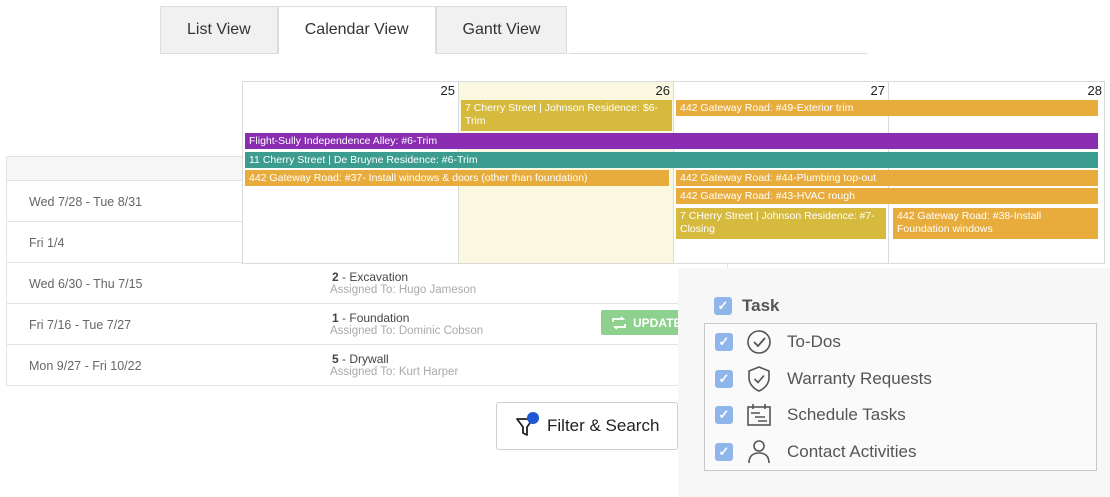 The image size is (1110, 497). I want to click on filter-icon, so click(527, 425).